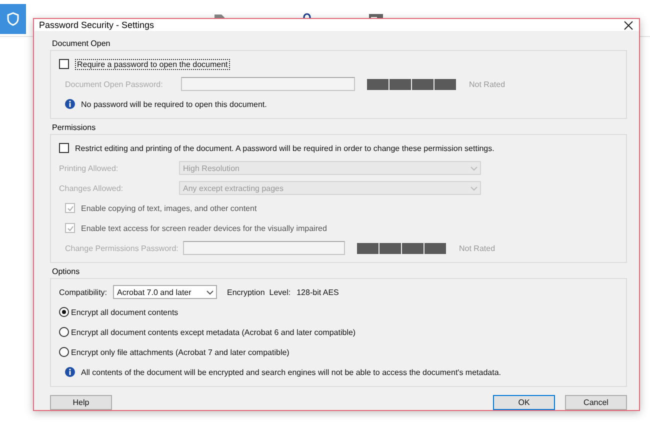  What do you see at coordinates (596, 402) in the screenshot?
I see `dialog-button: Cancel` at bounding box center [596, 402].